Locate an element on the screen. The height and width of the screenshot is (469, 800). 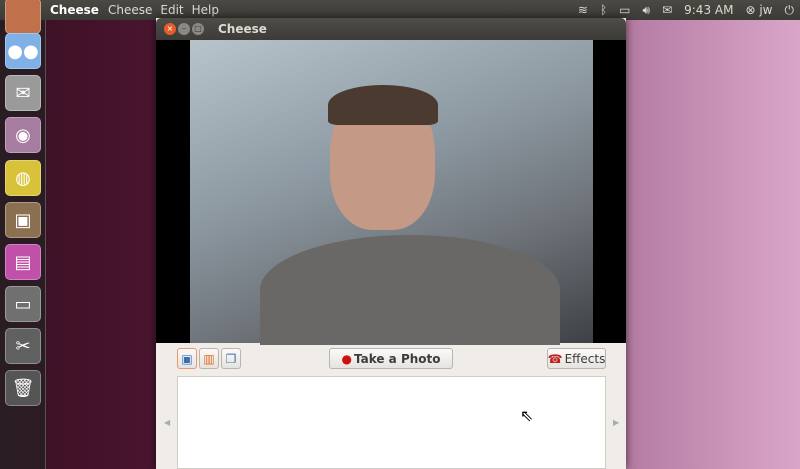
take-photo-button: ● Take a Photo is located at coordinates (391, 358).